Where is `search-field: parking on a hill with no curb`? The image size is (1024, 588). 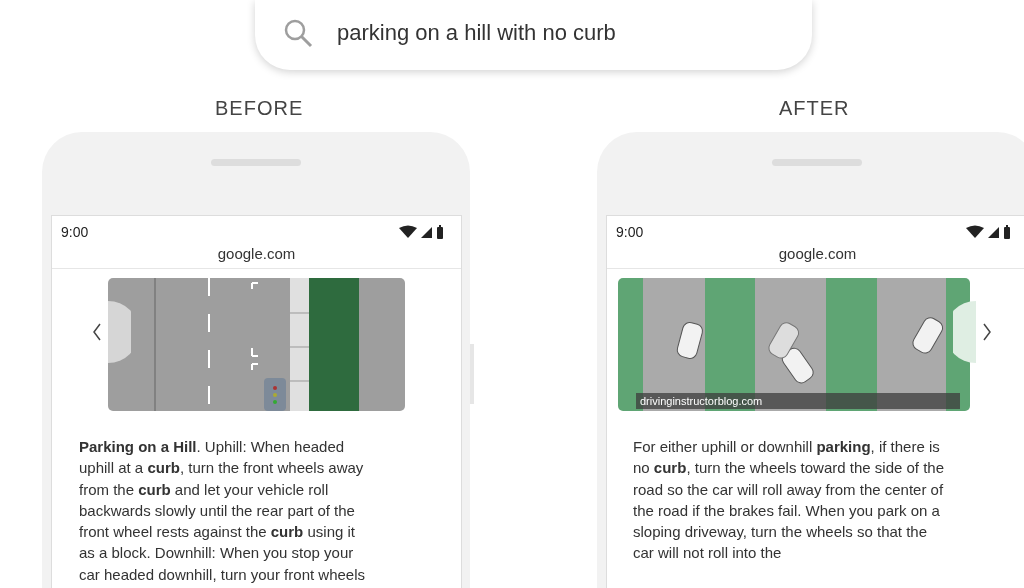
search-field: parking on a hill with no curb is located at coordinates (533, 35).